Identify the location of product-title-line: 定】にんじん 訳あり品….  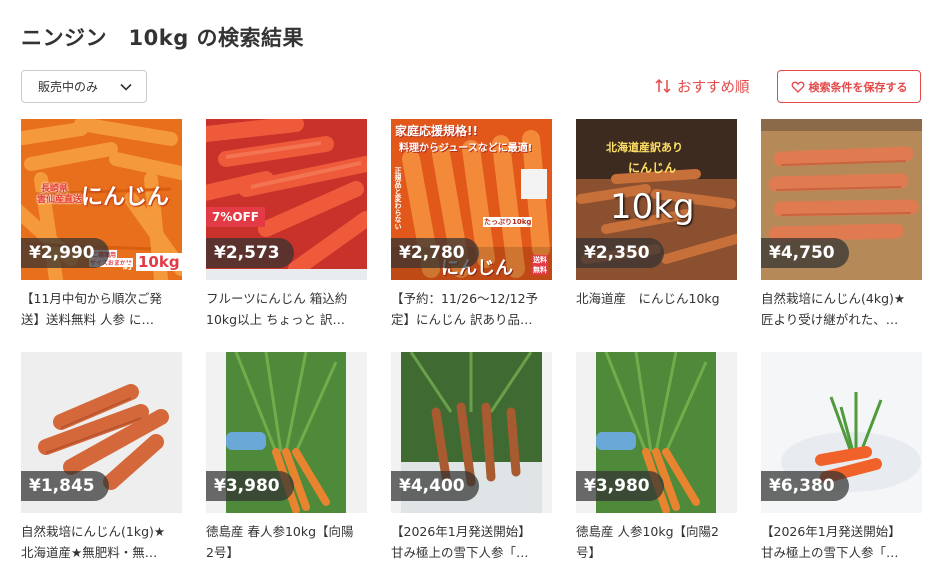
(462, 319).